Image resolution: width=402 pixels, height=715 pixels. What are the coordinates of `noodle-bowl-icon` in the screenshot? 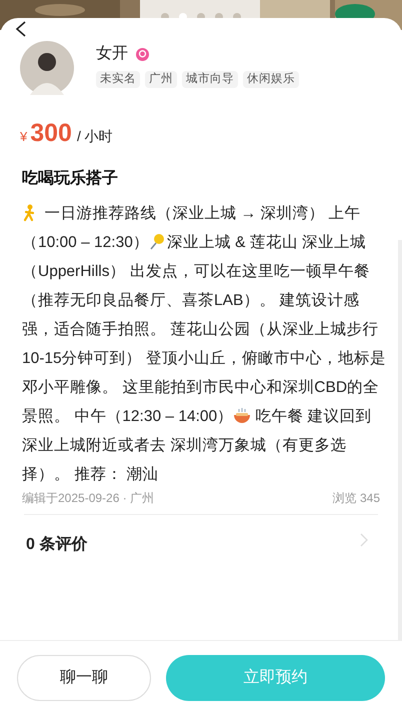 It's located at (242, 416).